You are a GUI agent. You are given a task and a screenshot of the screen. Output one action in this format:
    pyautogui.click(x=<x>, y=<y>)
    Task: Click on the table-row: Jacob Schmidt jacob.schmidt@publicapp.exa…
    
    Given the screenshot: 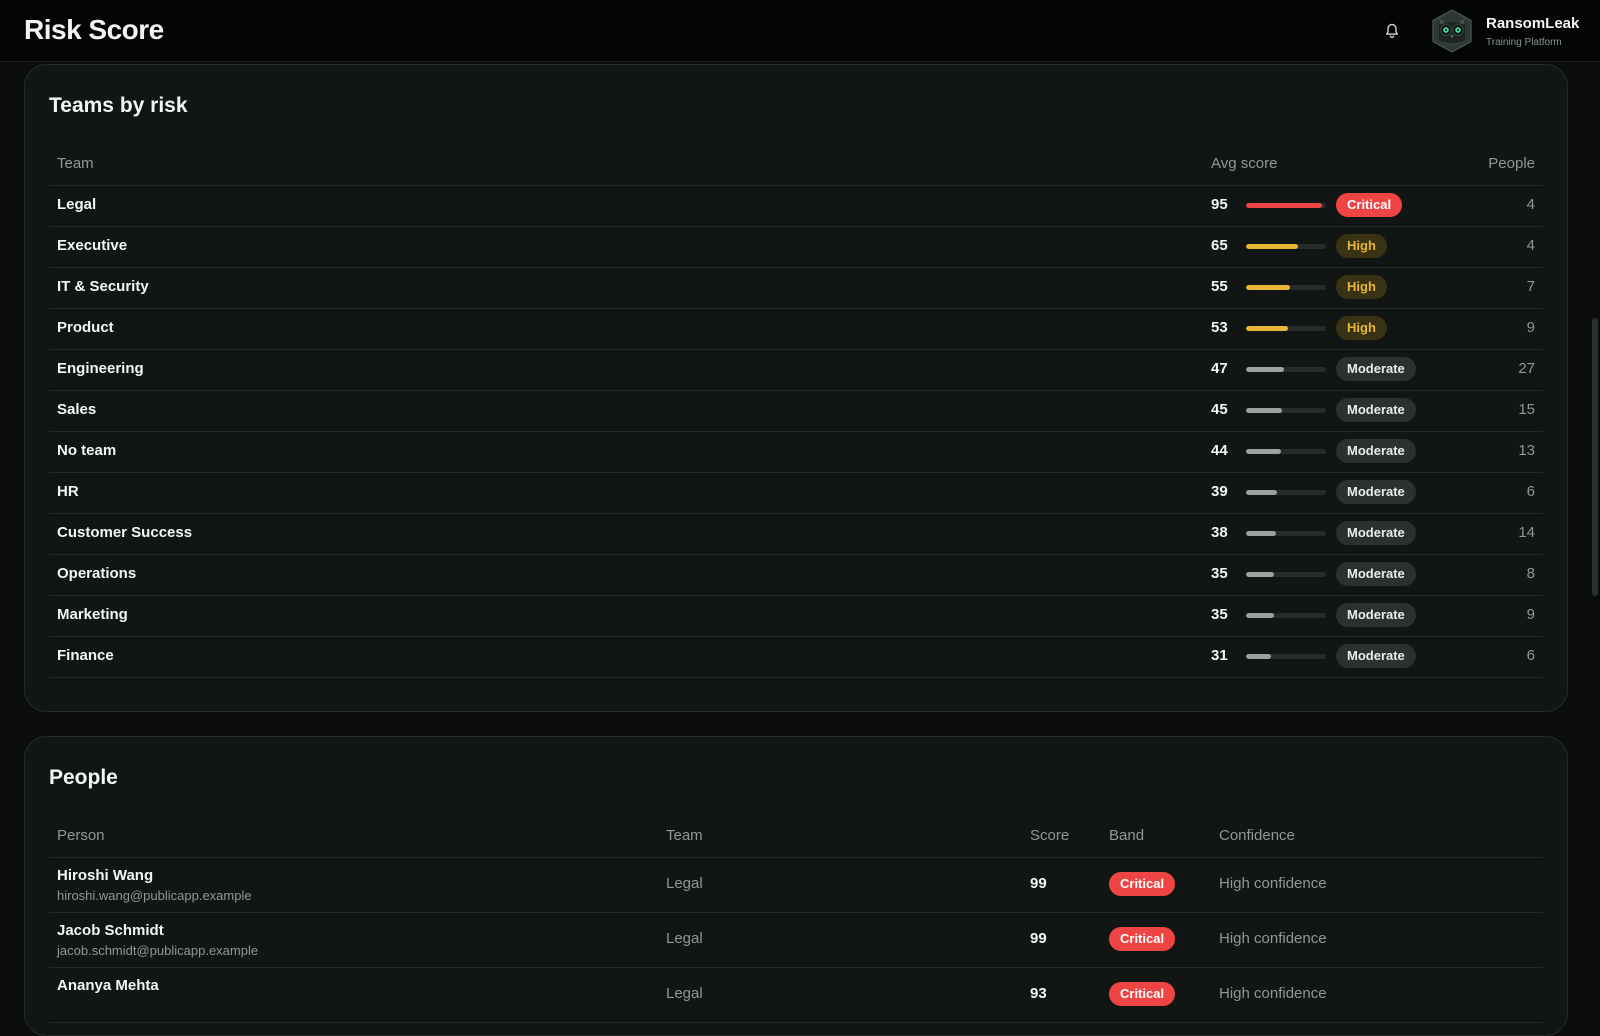 What is the action you would take?
    pyautogui.click(x=796, y=940)
    